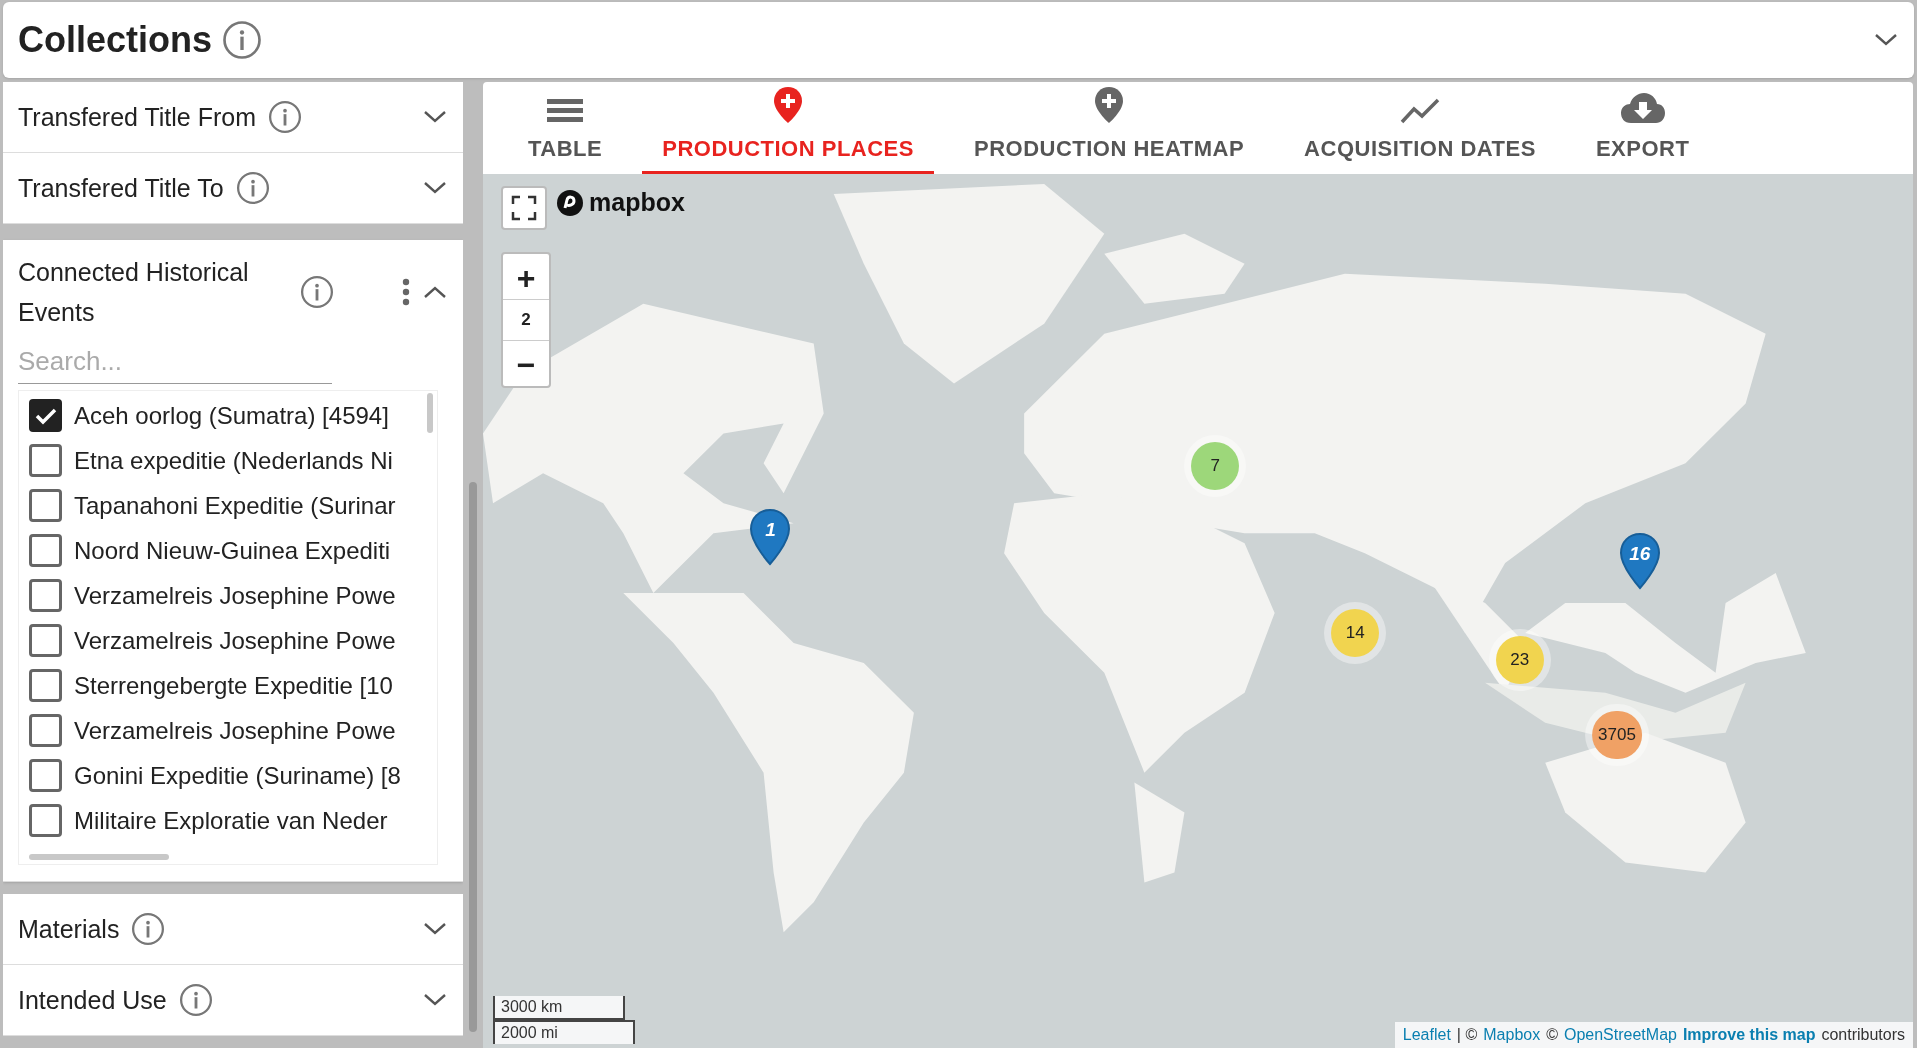 The image size is (1917, 1048). Describe the element at coordinates (1639, 561) in the screenshot. I see `map-pin: 16` at that location.